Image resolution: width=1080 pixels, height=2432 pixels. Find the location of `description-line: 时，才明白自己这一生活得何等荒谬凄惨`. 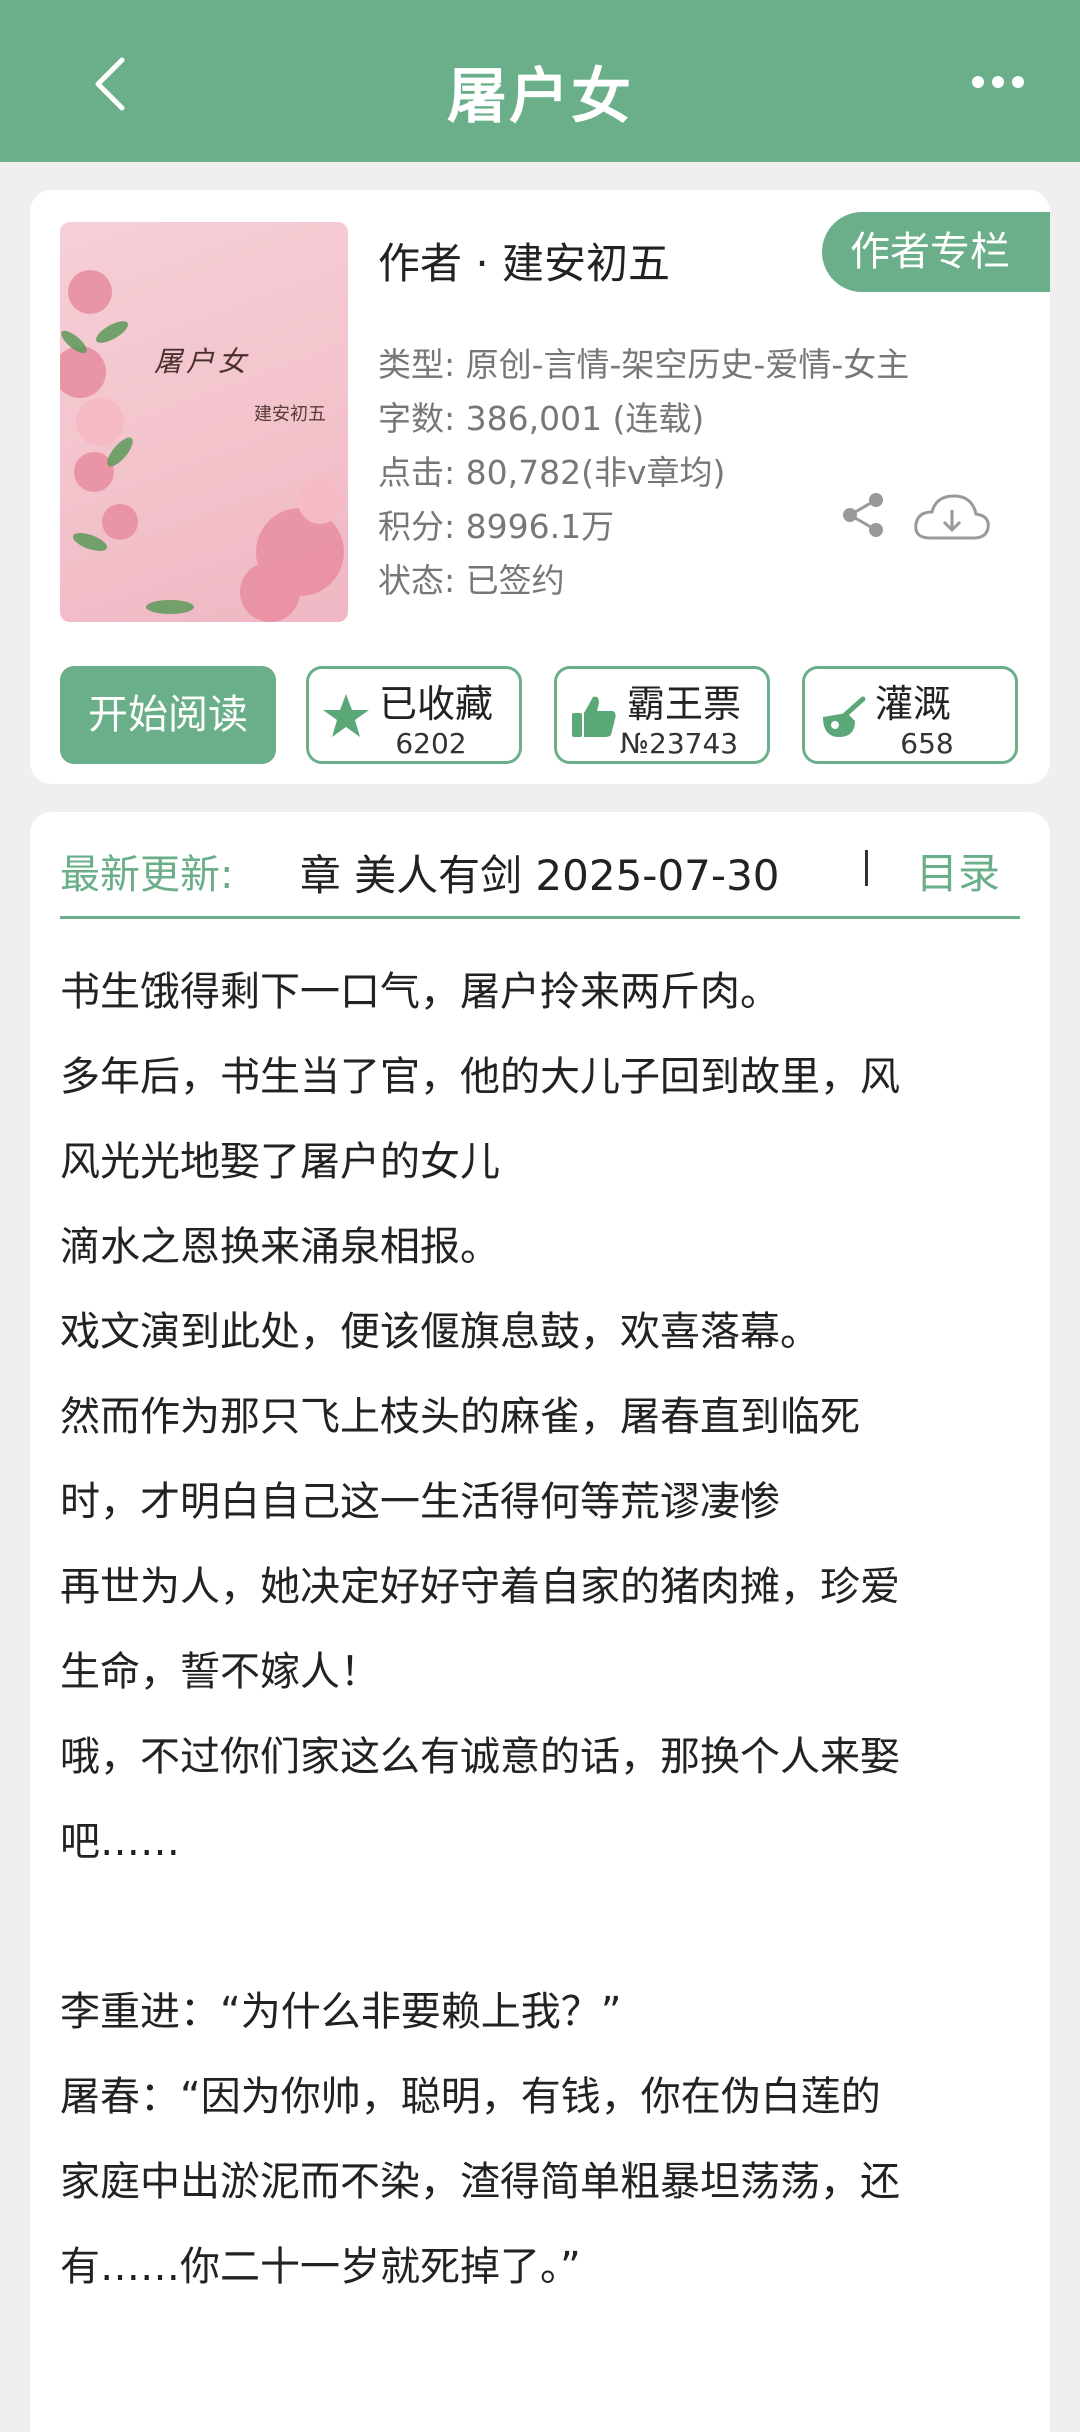

description-line: 时，才明白自己这一生活得何等荒谬凄惨 is located at coordinates (420, 1502).